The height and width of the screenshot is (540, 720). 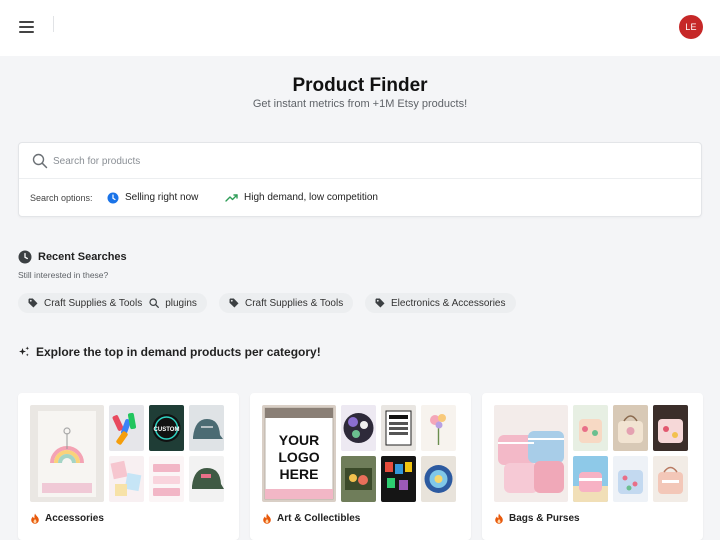 I want to click on option-label: High demand, low competition, so click(x=311, y=197).